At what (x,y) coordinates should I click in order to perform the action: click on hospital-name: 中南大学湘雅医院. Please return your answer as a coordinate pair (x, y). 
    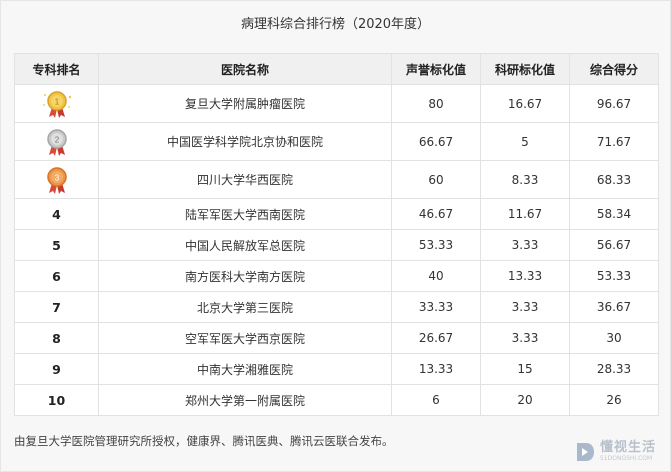
    Looking at the image, I should click on (245, 369).